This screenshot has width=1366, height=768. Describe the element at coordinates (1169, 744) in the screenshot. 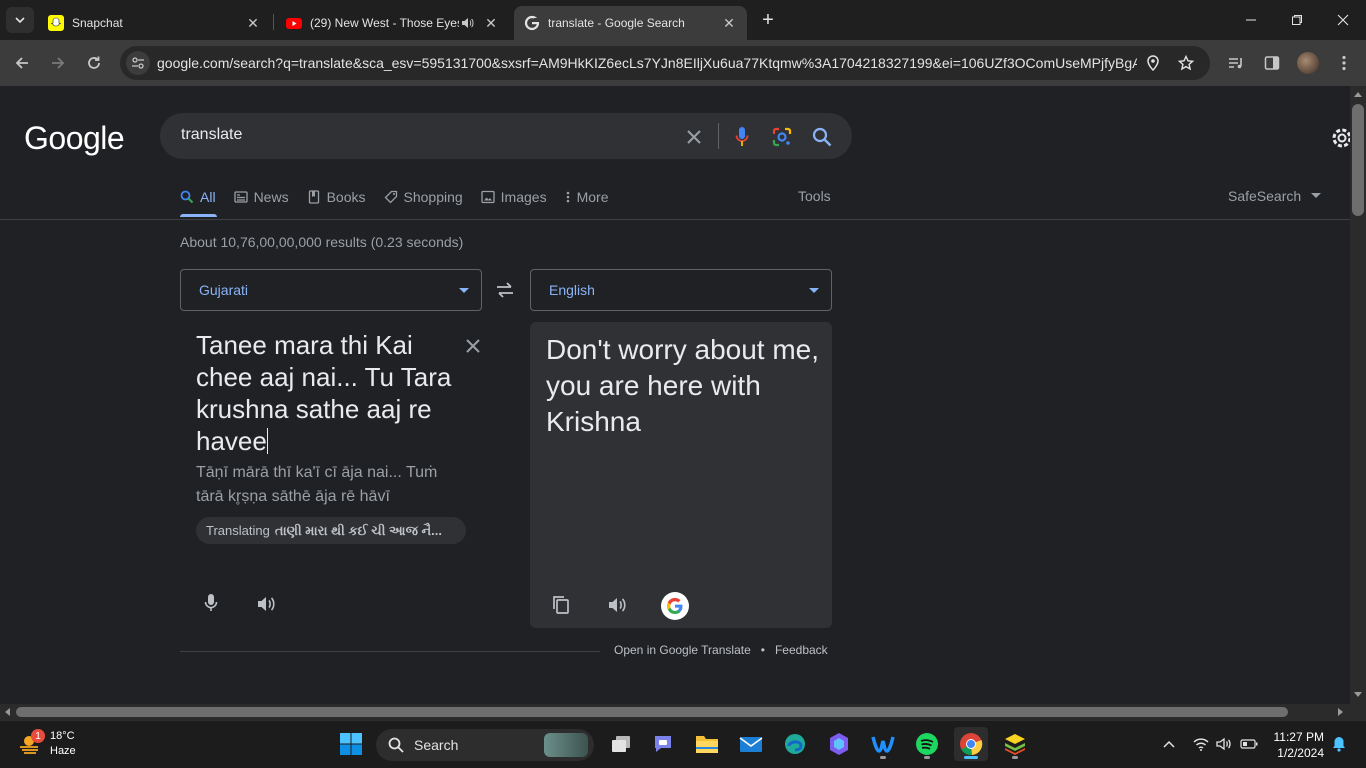

I see `show-hidden-icons-chevron-up-icon` at that location.